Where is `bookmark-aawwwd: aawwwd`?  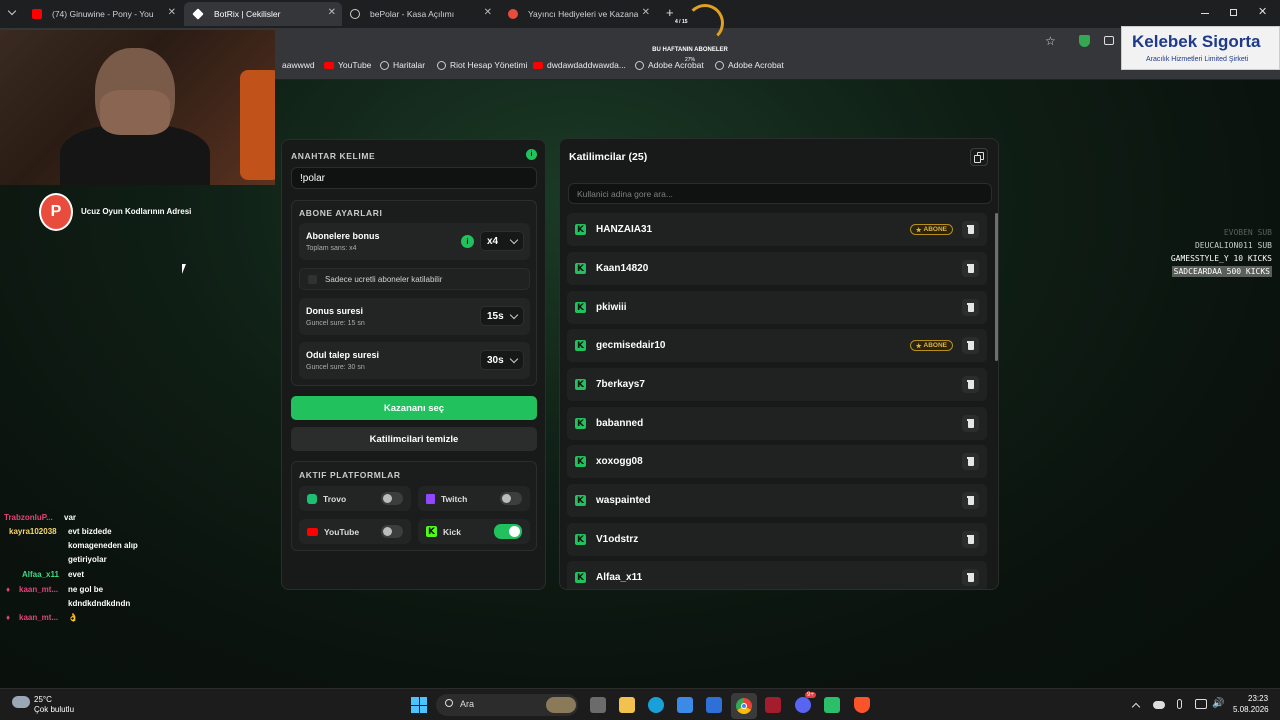
bookmark-aawwwd: aawwwd is located at coordinates (298, 65).